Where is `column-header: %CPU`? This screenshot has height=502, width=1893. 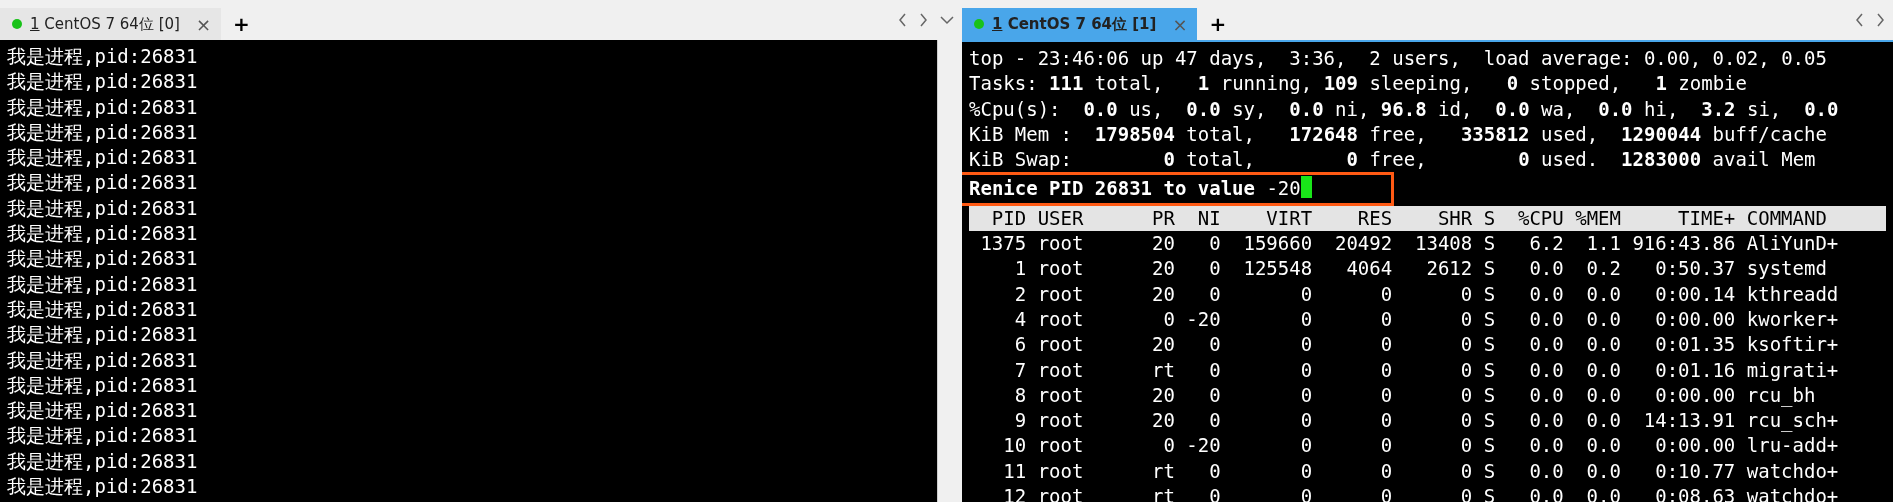 column-header: %CPU is located at coordinates (1540, 218).